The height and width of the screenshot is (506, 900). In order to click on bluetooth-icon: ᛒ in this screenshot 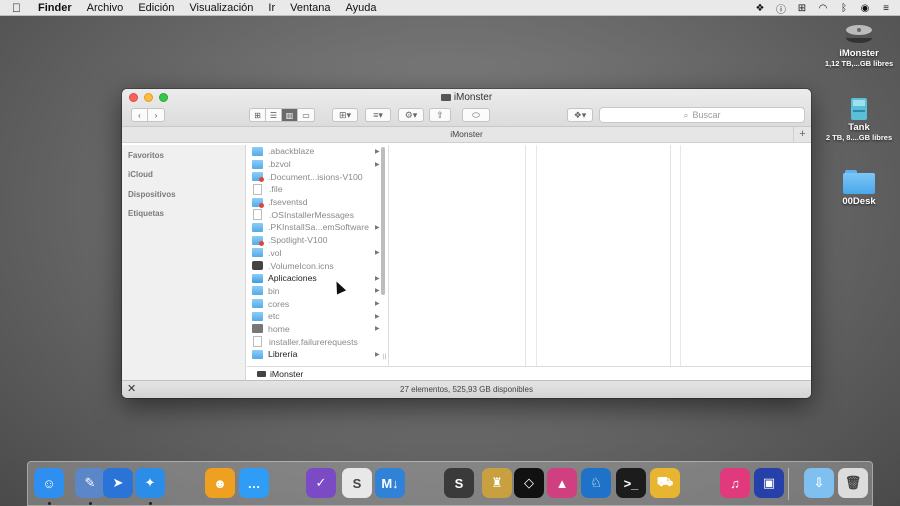, I will do `click(844, 8)`.